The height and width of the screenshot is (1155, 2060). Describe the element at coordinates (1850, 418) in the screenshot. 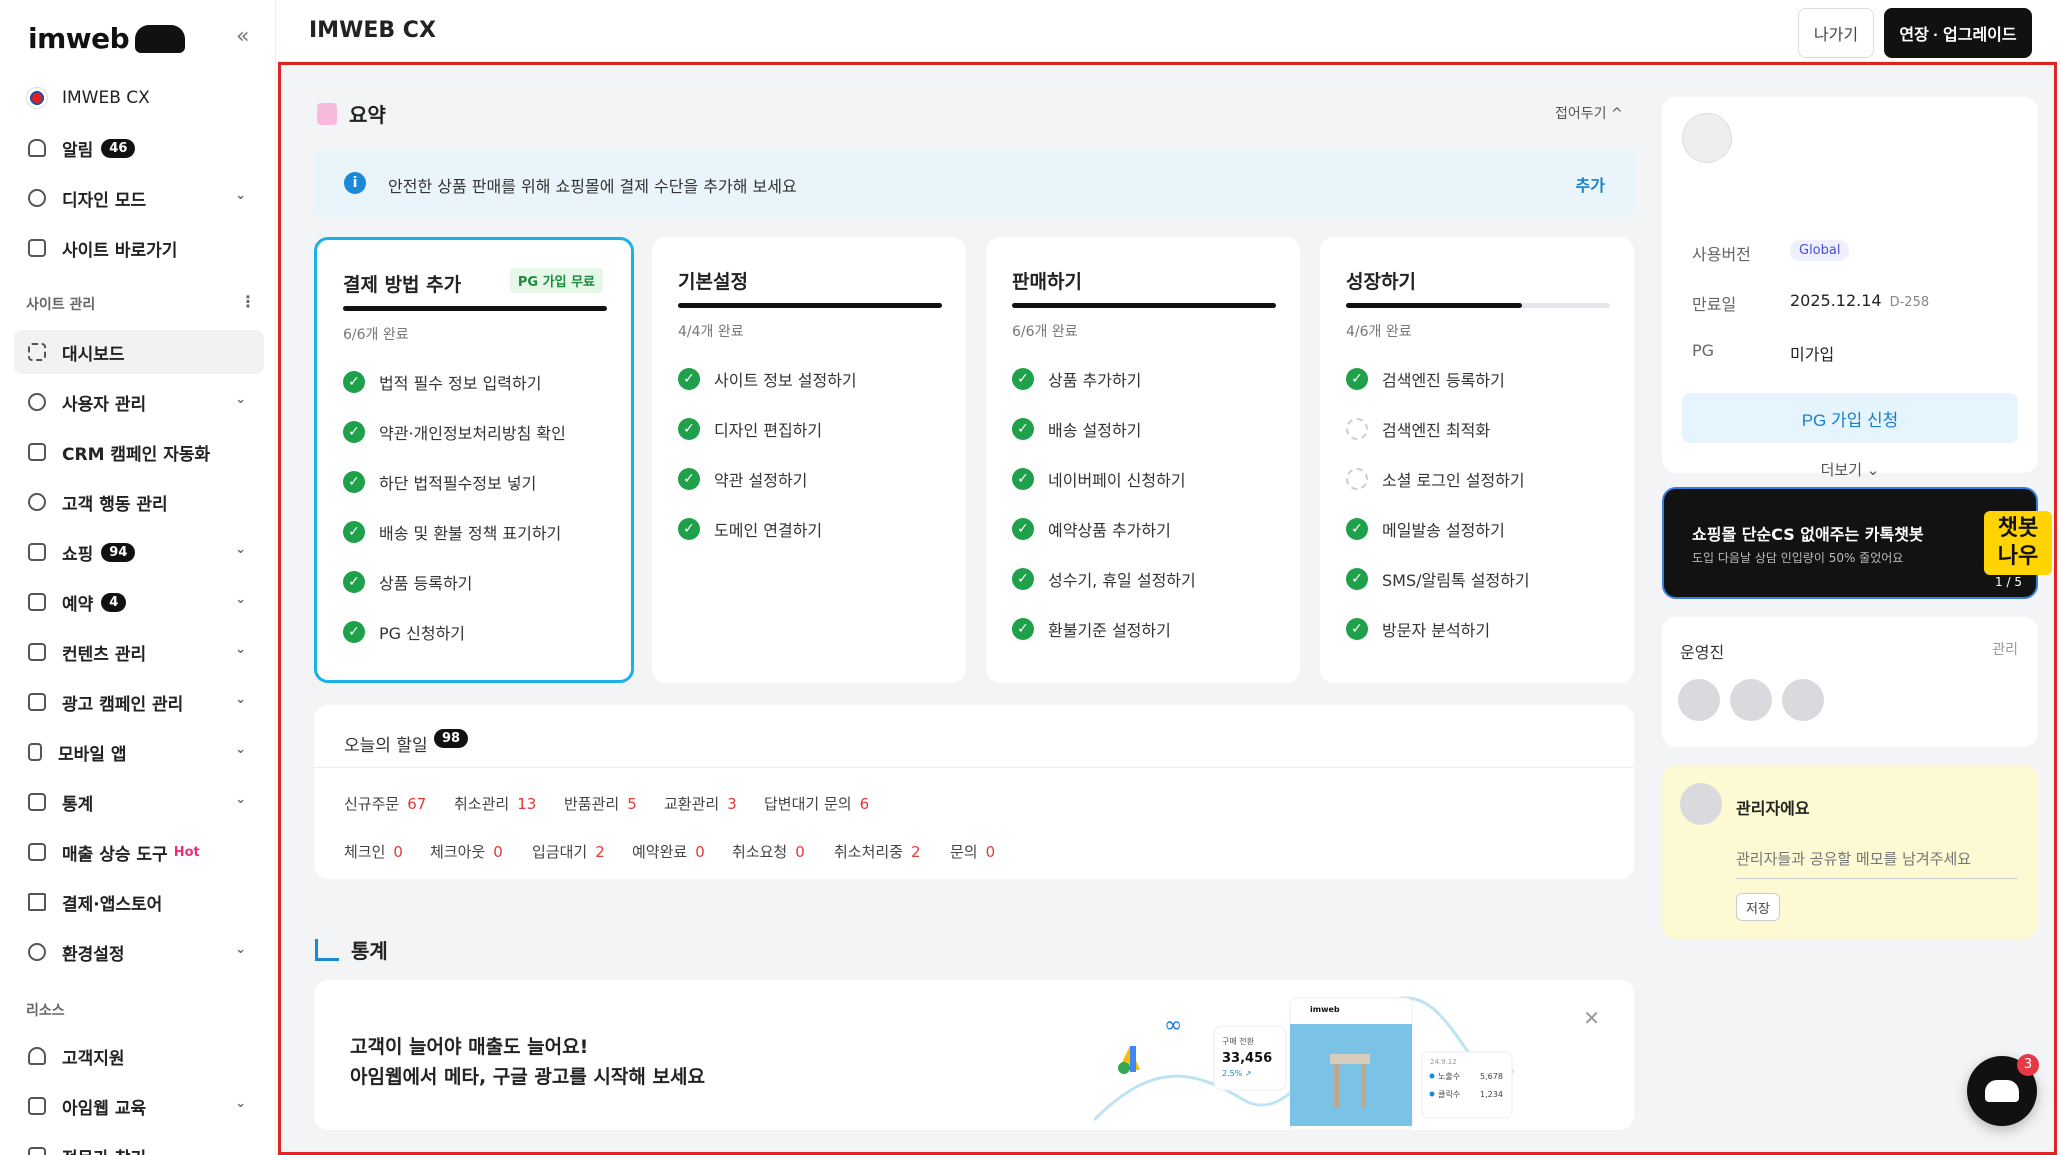

I see `pg-apply-button: PG 가입 신청` at that location.